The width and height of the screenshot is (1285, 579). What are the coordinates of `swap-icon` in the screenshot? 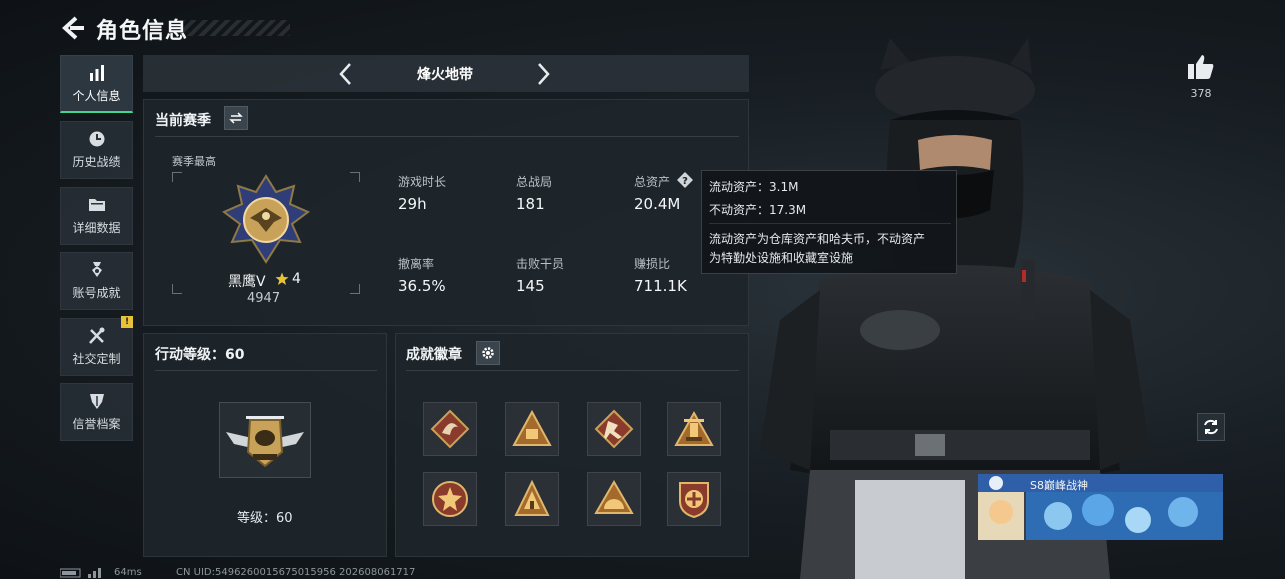 It's located at (236, 118).